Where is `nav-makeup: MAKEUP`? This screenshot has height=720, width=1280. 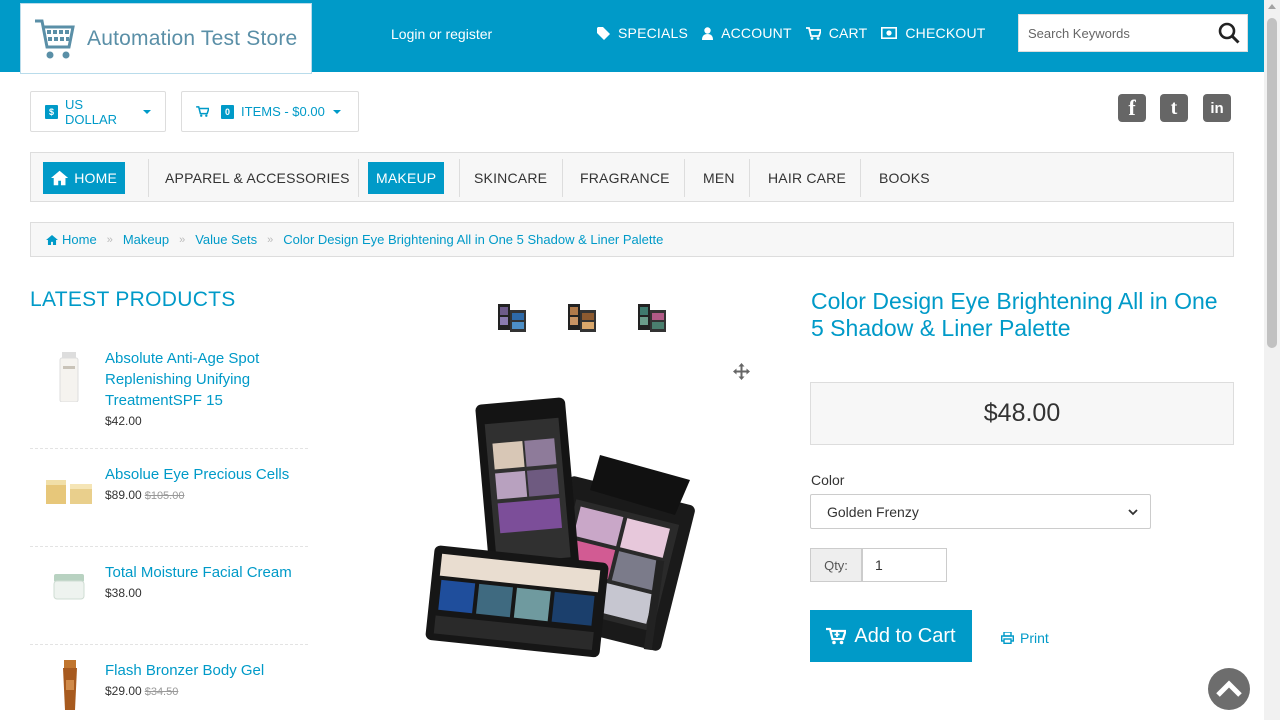 nav-makeup: MAKEUP is located at coordinates (406, 178).